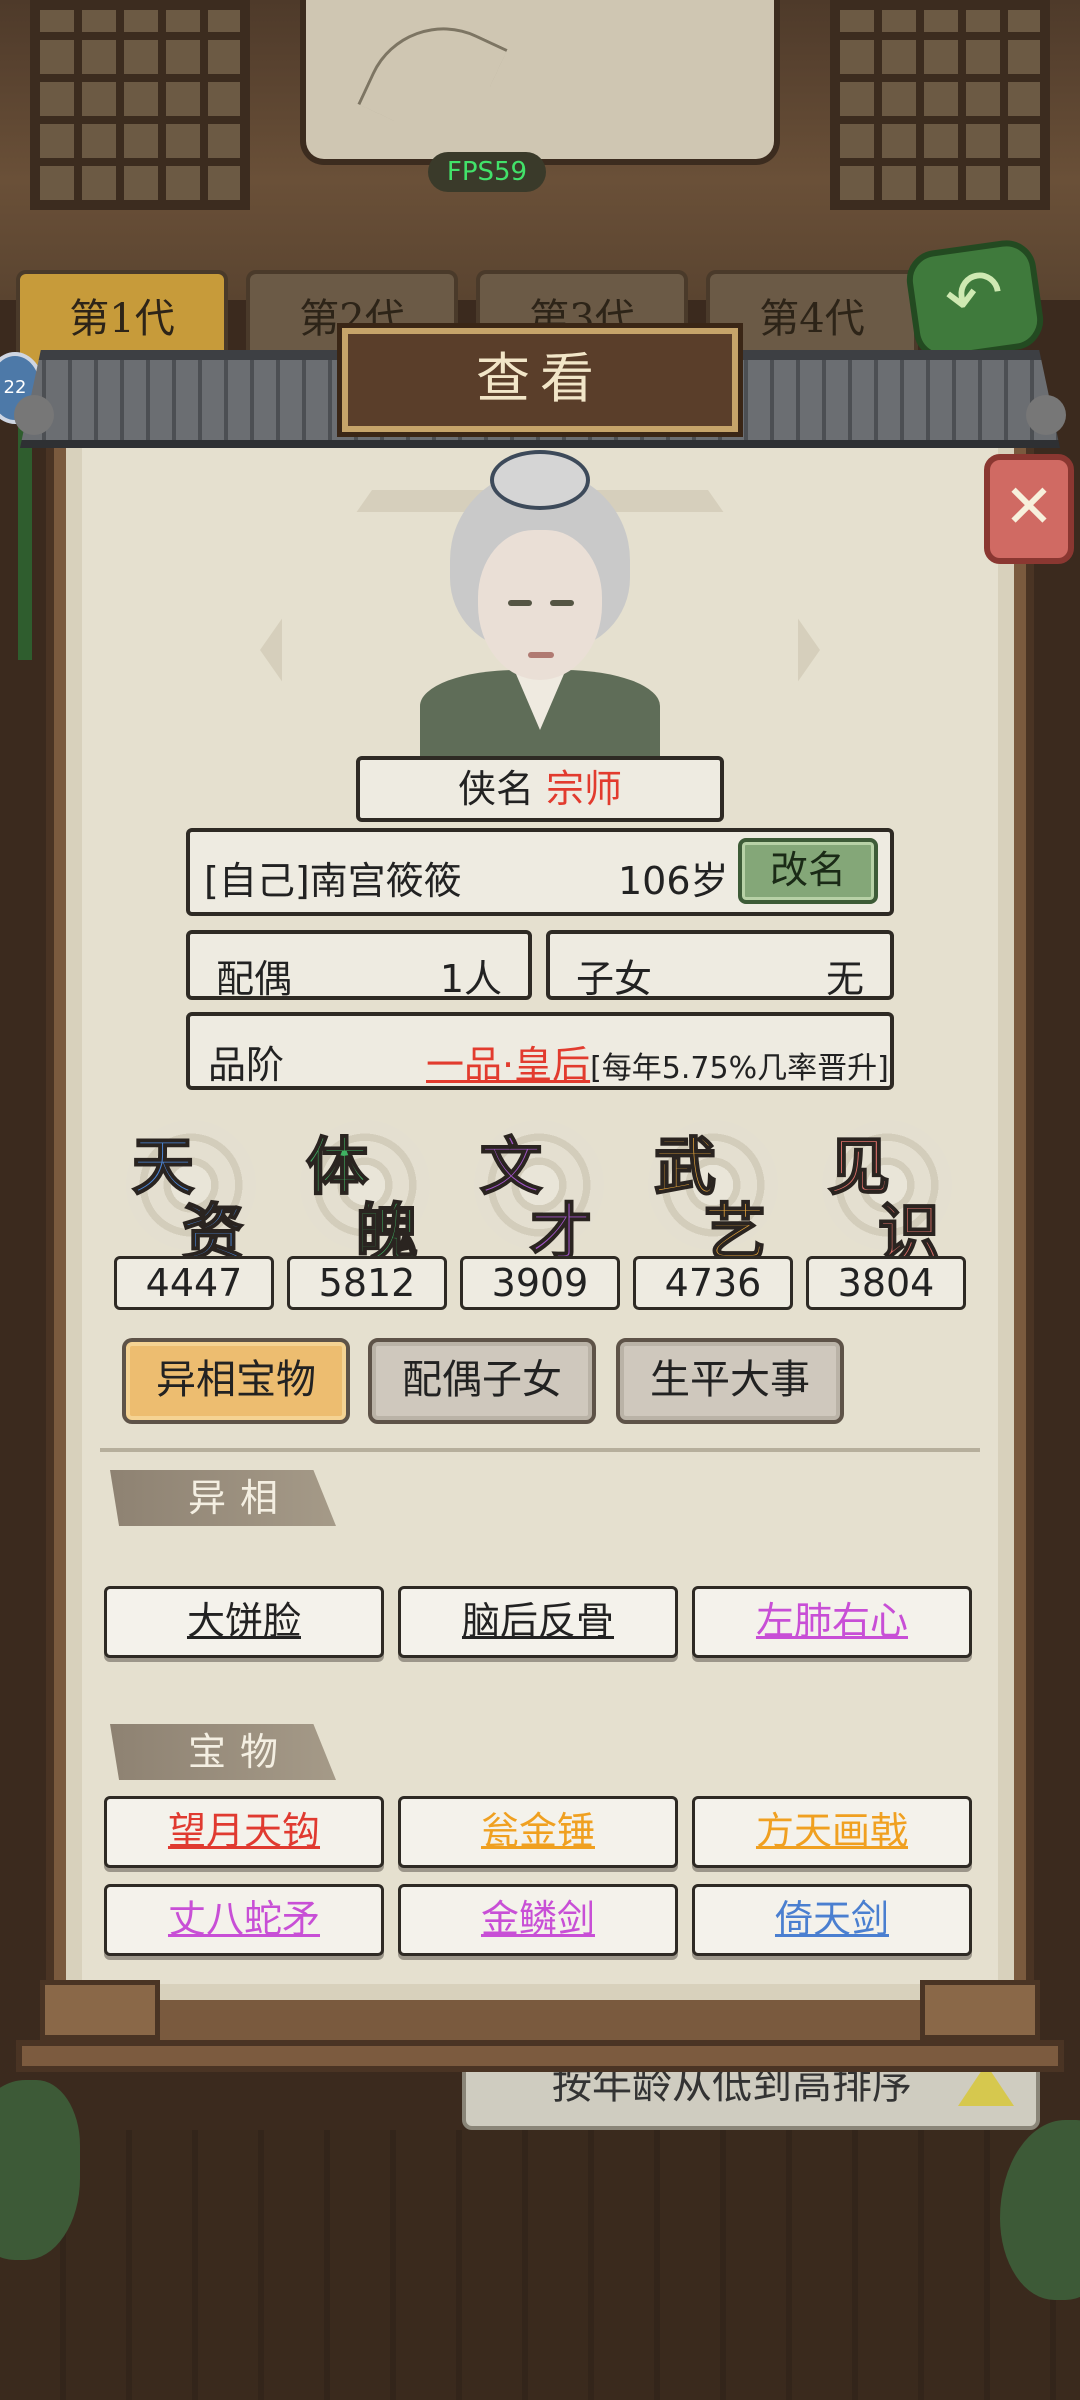  I want to click on roof-end-left, so click(34, 415).